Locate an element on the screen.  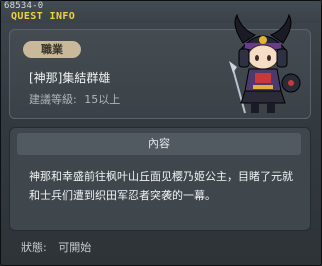
npc-portrait is located at coordinates (265, 63).